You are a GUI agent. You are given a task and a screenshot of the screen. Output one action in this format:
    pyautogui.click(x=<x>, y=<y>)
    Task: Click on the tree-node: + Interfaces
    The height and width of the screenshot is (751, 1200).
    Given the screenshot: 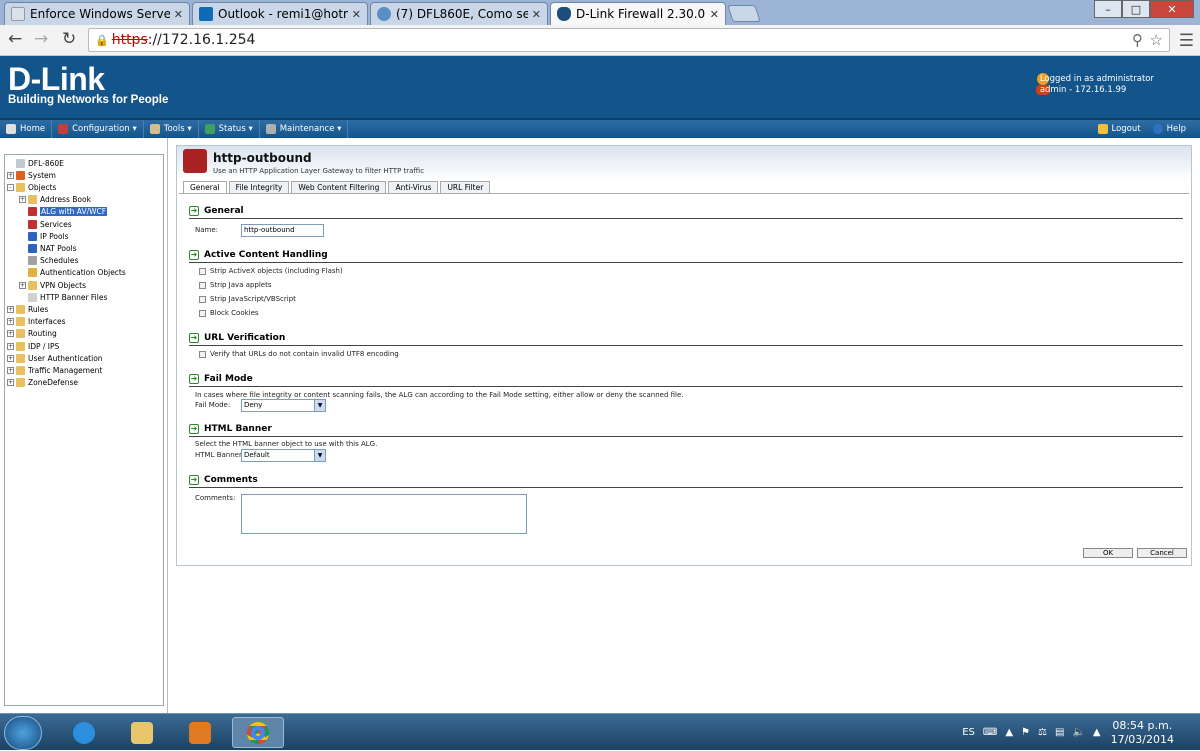 What is the action you would take?
    pyautogui.click(x=36, y=322)
    